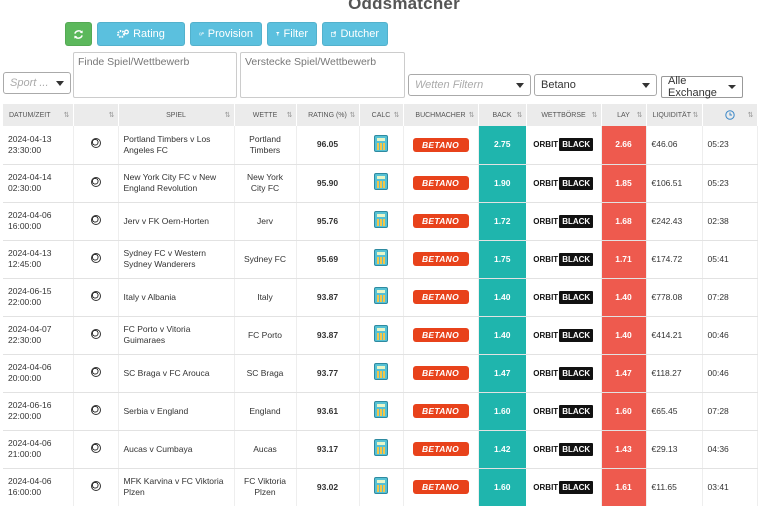 This screenshot has width=760, height=516. What do you see at coordinates (176, 449) in the screenshot?
I see `match-cell: Aucas v Cumbaya` at bounding box center [176, 449].